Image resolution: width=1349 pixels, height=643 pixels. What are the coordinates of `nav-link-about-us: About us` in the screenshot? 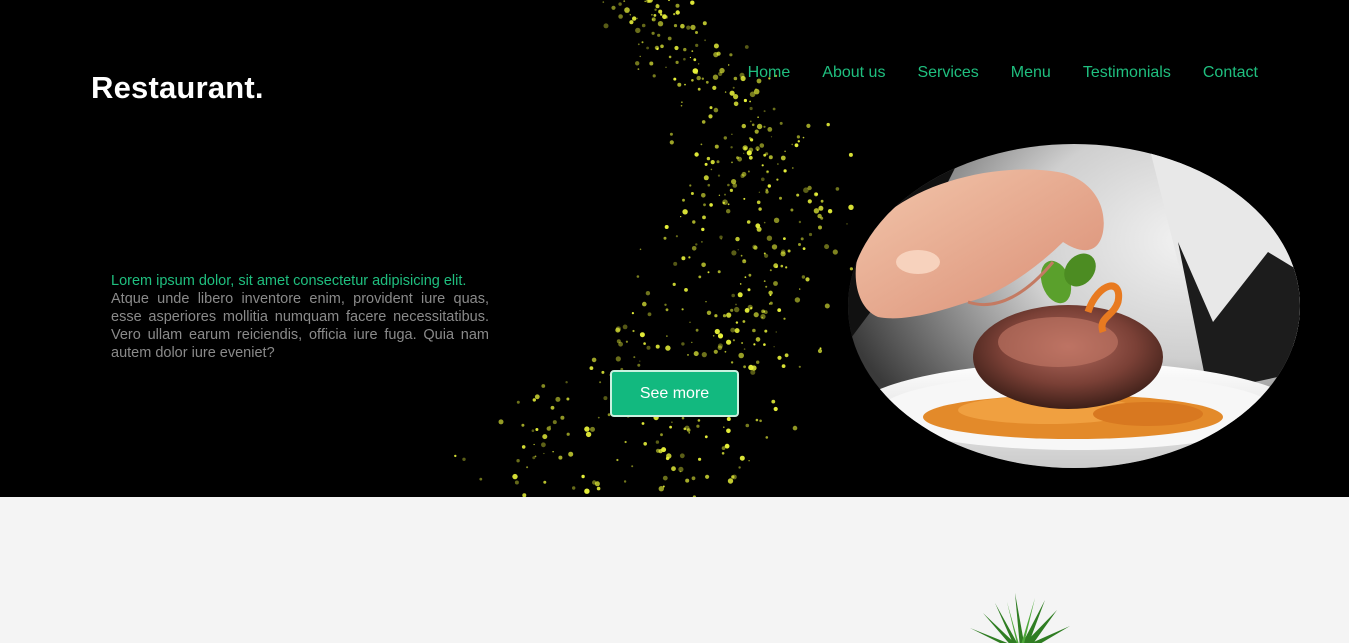 It's located at (853, 73).